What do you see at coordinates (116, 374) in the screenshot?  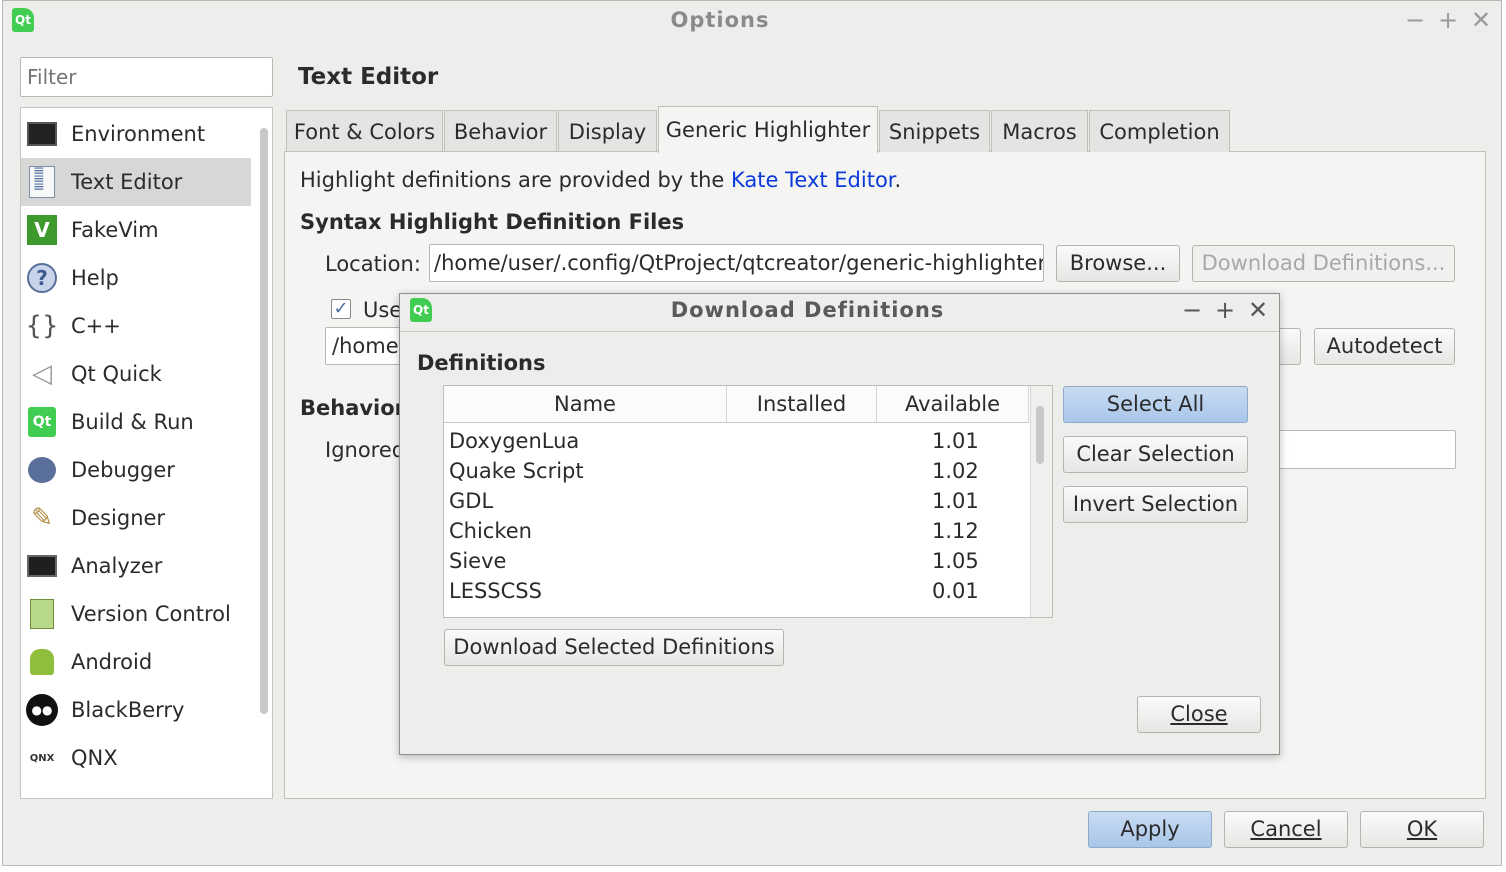 I see `category-label: Qt Quick` at bounding box center [116, 374].